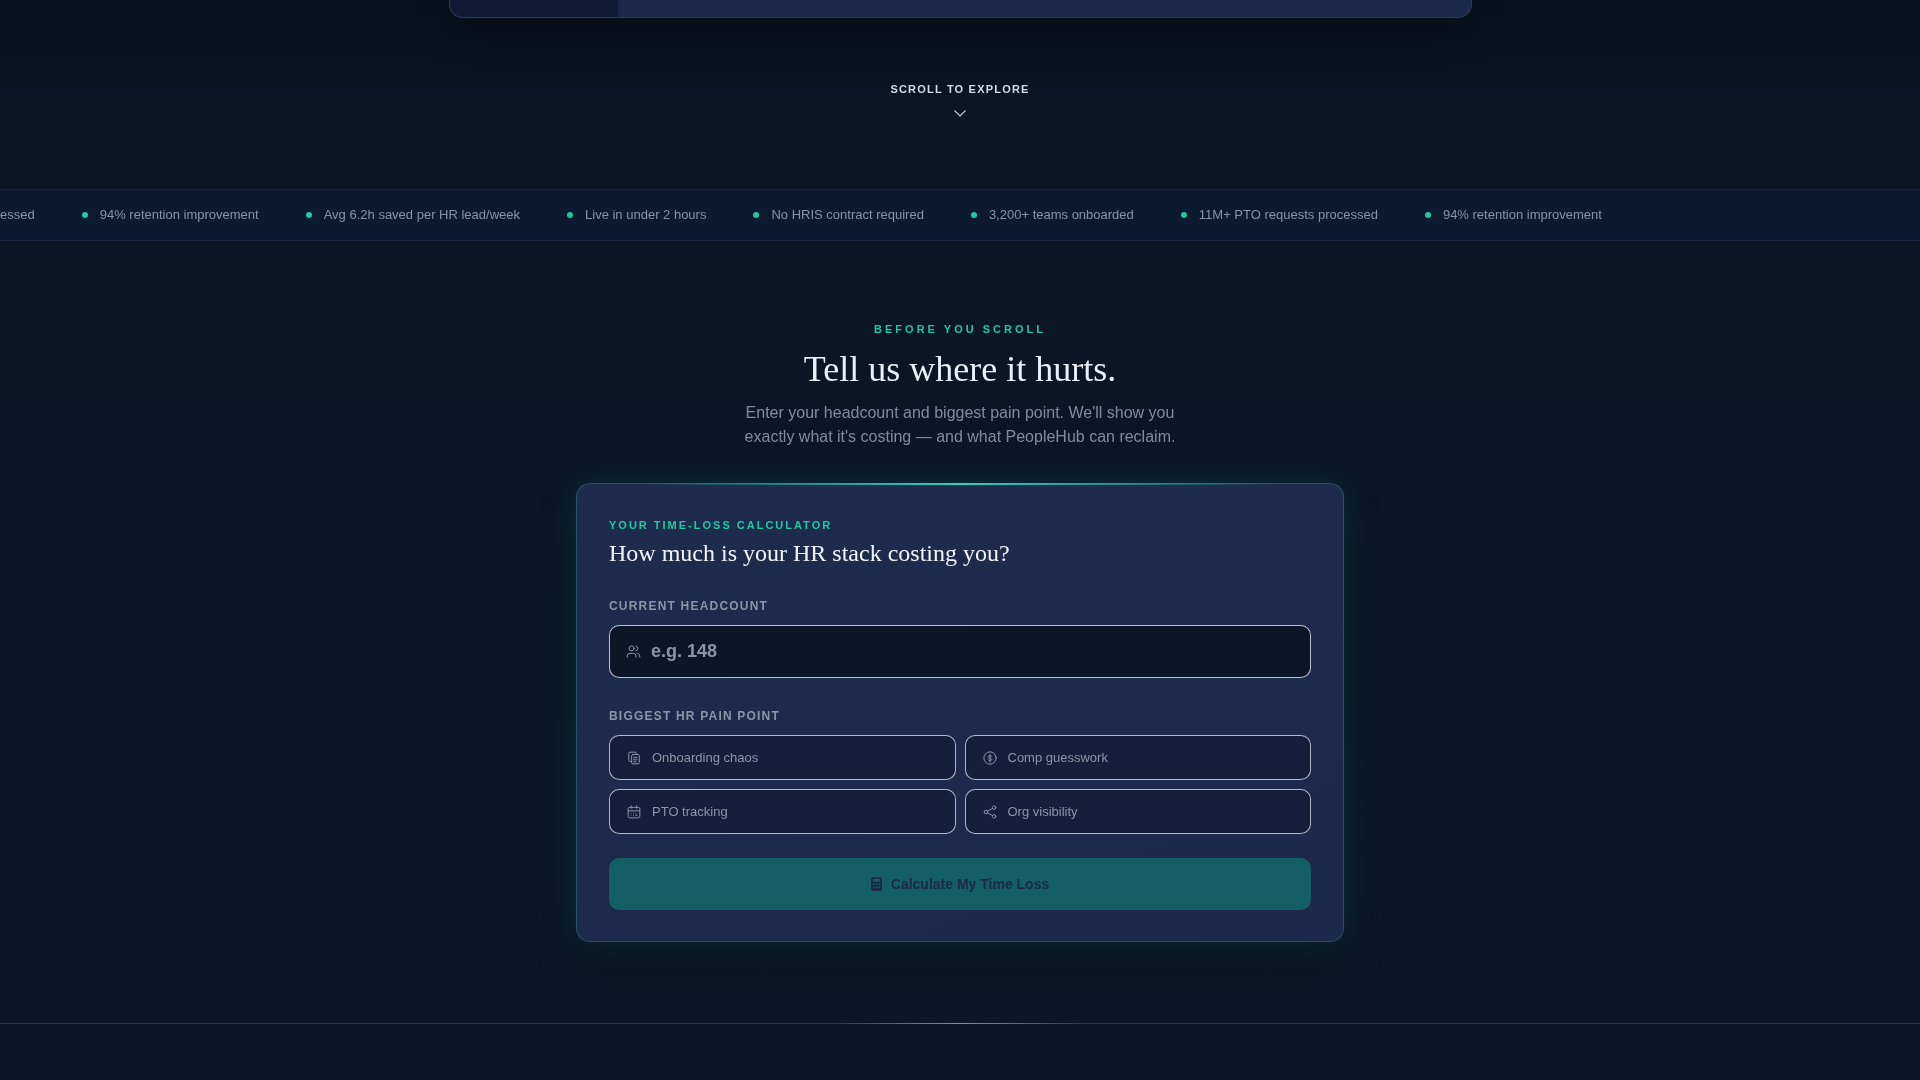 Image resolution: width=1920 pixels, height=1080 pixels. Describe the element at coordinates (721, 525) in the screenshot. I see `calculator-eyebrow: YOUR TIME-LOSS CALCULATOR` at that location.